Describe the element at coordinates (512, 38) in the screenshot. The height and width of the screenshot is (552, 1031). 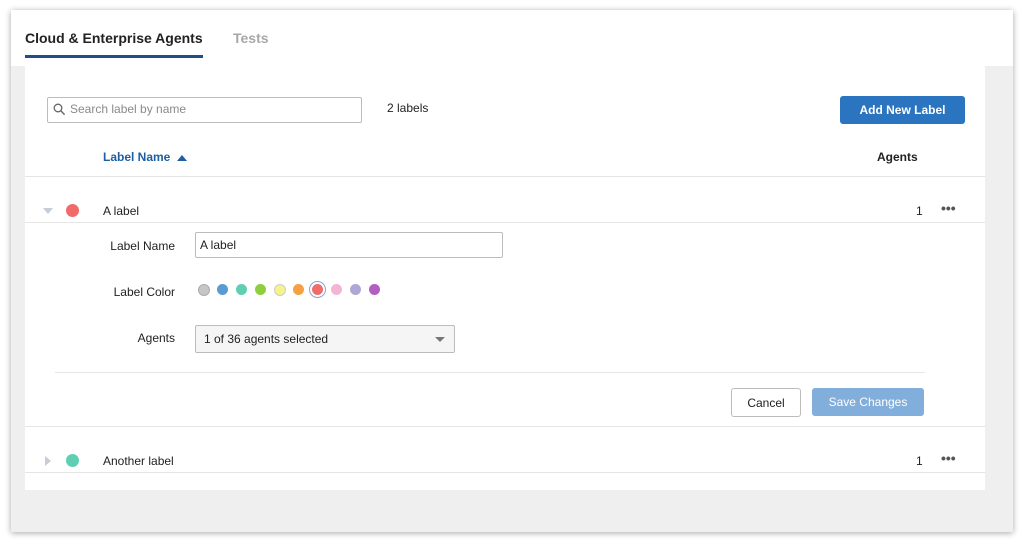
I see `tab-bar: Cloud & Enterprise Agents Tests` at that location.